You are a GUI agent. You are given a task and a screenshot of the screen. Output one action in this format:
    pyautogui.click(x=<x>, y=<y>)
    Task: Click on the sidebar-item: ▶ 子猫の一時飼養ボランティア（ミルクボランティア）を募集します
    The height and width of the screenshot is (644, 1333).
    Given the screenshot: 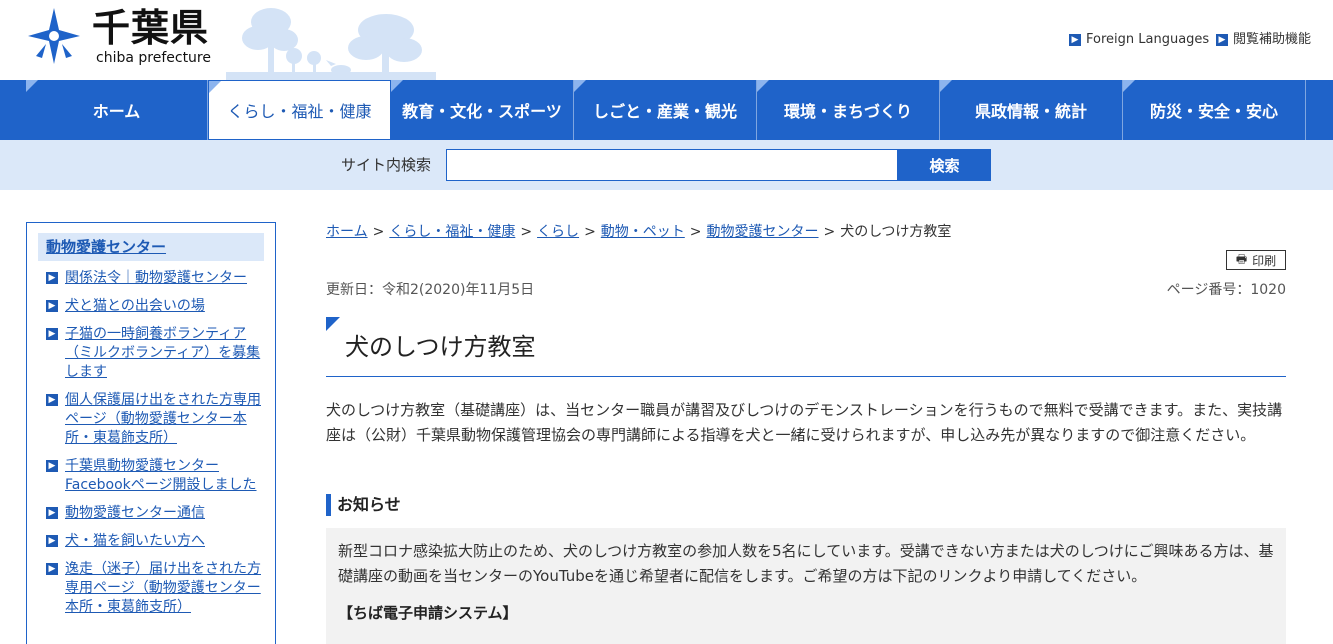 What is the action you would take?
    pyautogui.click(x=151, y=353)
    